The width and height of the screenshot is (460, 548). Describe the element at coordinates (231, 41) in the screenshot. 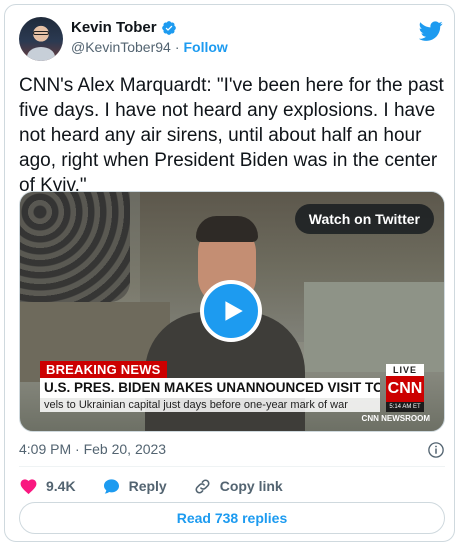

I see `tweet-header: Kevin Tober @KevinTober94 · Follow` at that location.